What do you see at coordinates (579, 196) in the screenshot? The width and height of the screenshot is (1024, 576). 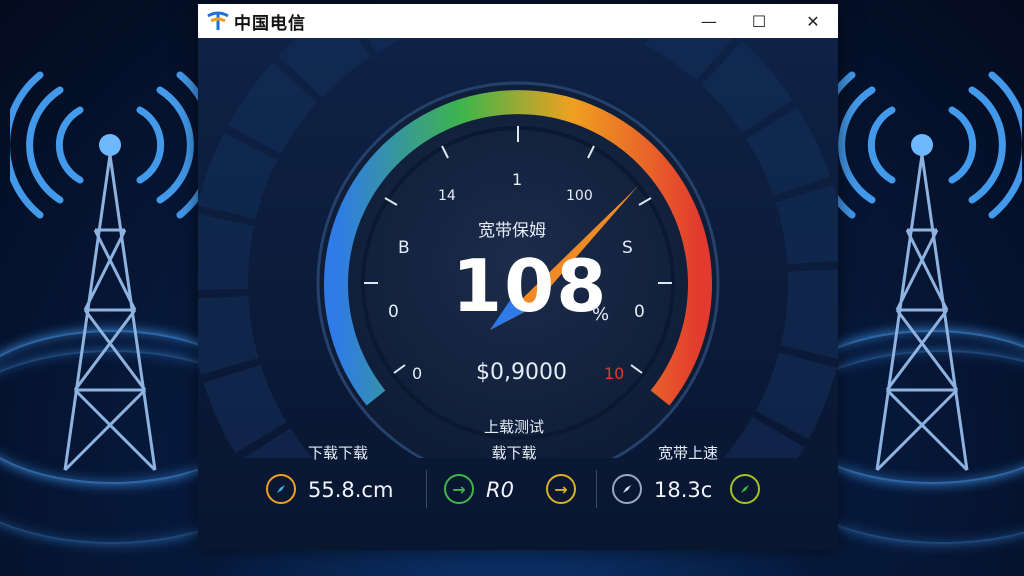 I see `tick-label: 100` at bounding box center [579, 196].